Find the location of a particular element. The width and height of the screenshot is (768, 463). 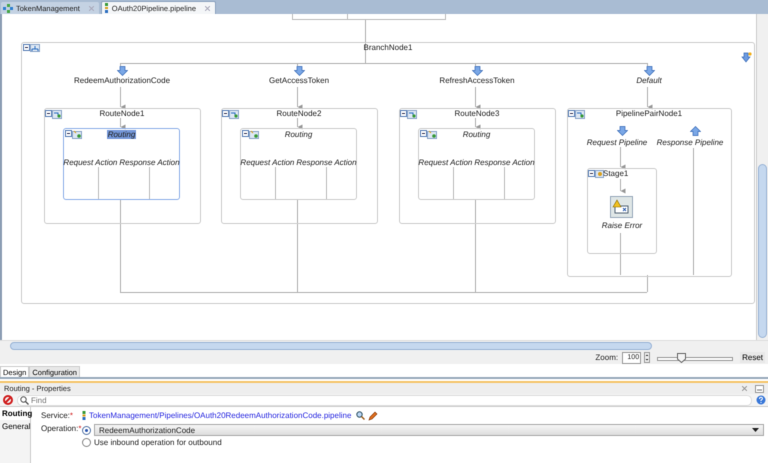

help-icon is located at coordinates (761, 400).